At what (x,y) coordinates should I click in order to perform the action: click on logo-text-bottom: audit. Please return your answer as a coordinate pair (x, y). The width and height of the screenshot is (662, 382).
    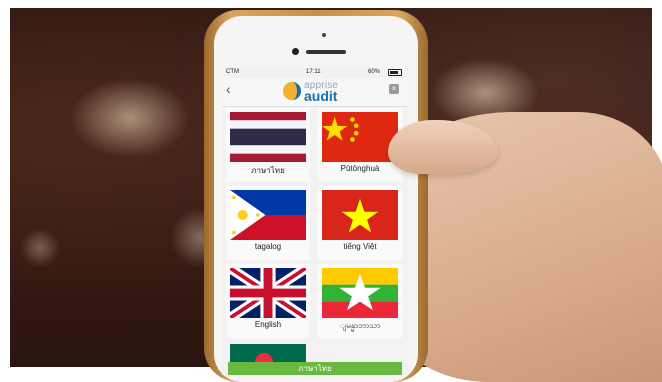
    Looking at the image, I should click on (321, 96).